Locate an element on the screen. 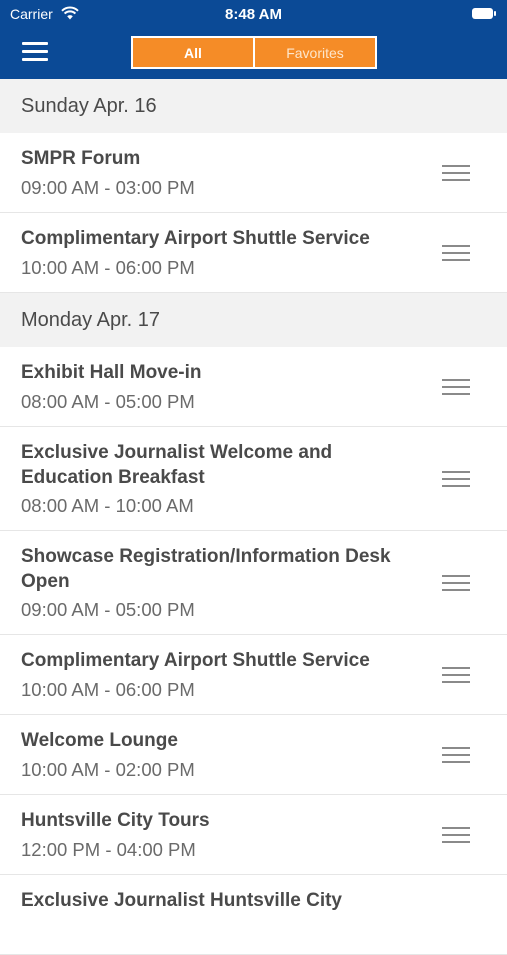 This screenshot has height=955, width=507. clock: 8:48 AM is located at coordinates (253, 14).